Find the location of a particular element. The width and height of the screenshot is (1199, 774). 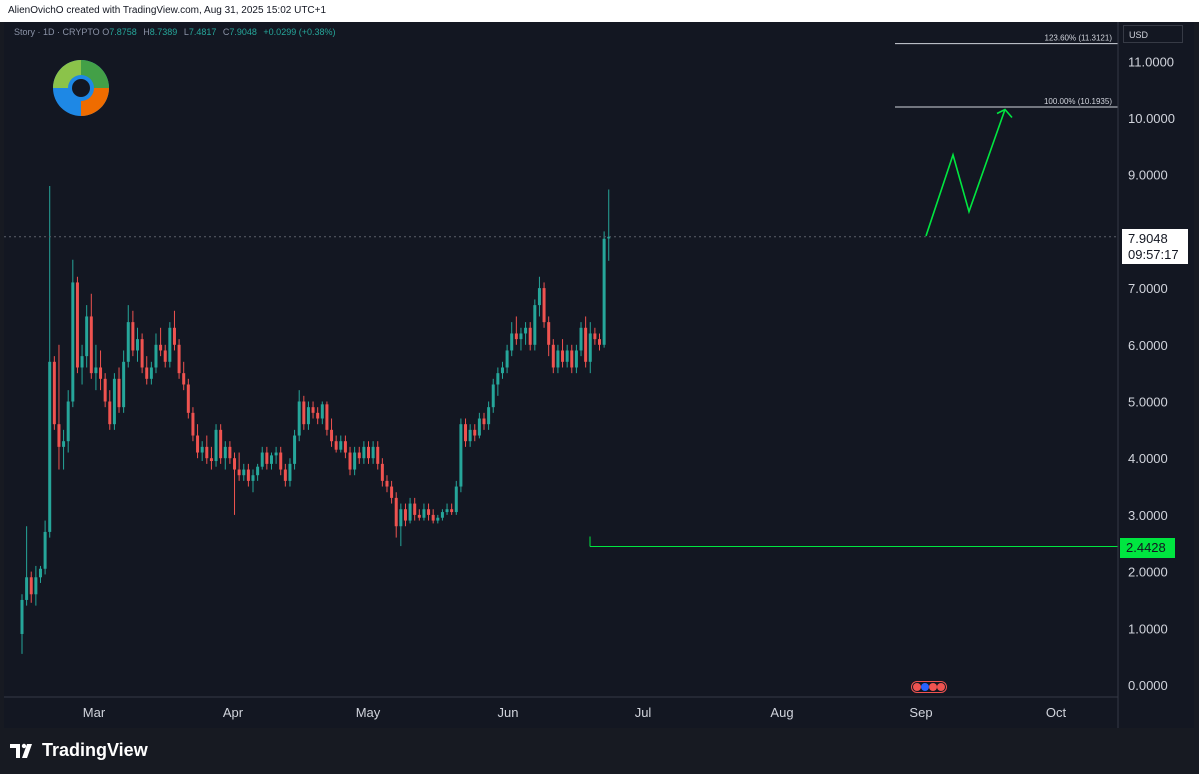

change-value: +0.0299 (+0.38%) is located at coordinates (299, 32).